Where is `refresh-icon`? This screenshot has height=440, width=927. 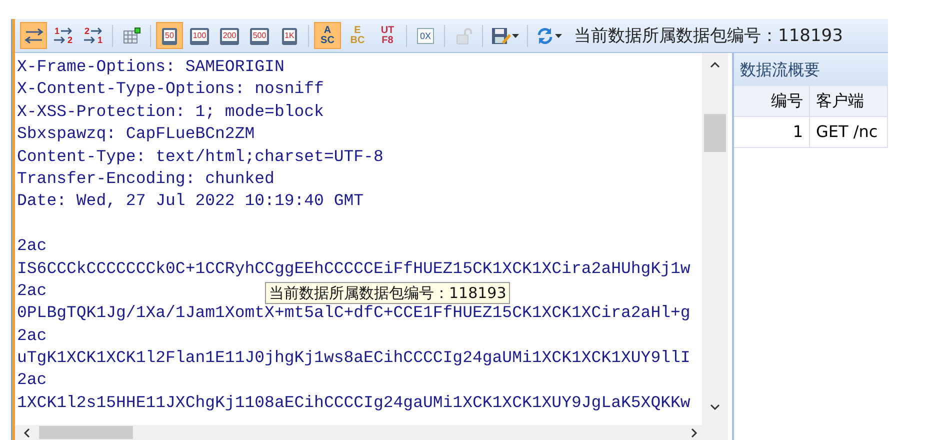 refresh-icon is located at coordinates (545, 35).